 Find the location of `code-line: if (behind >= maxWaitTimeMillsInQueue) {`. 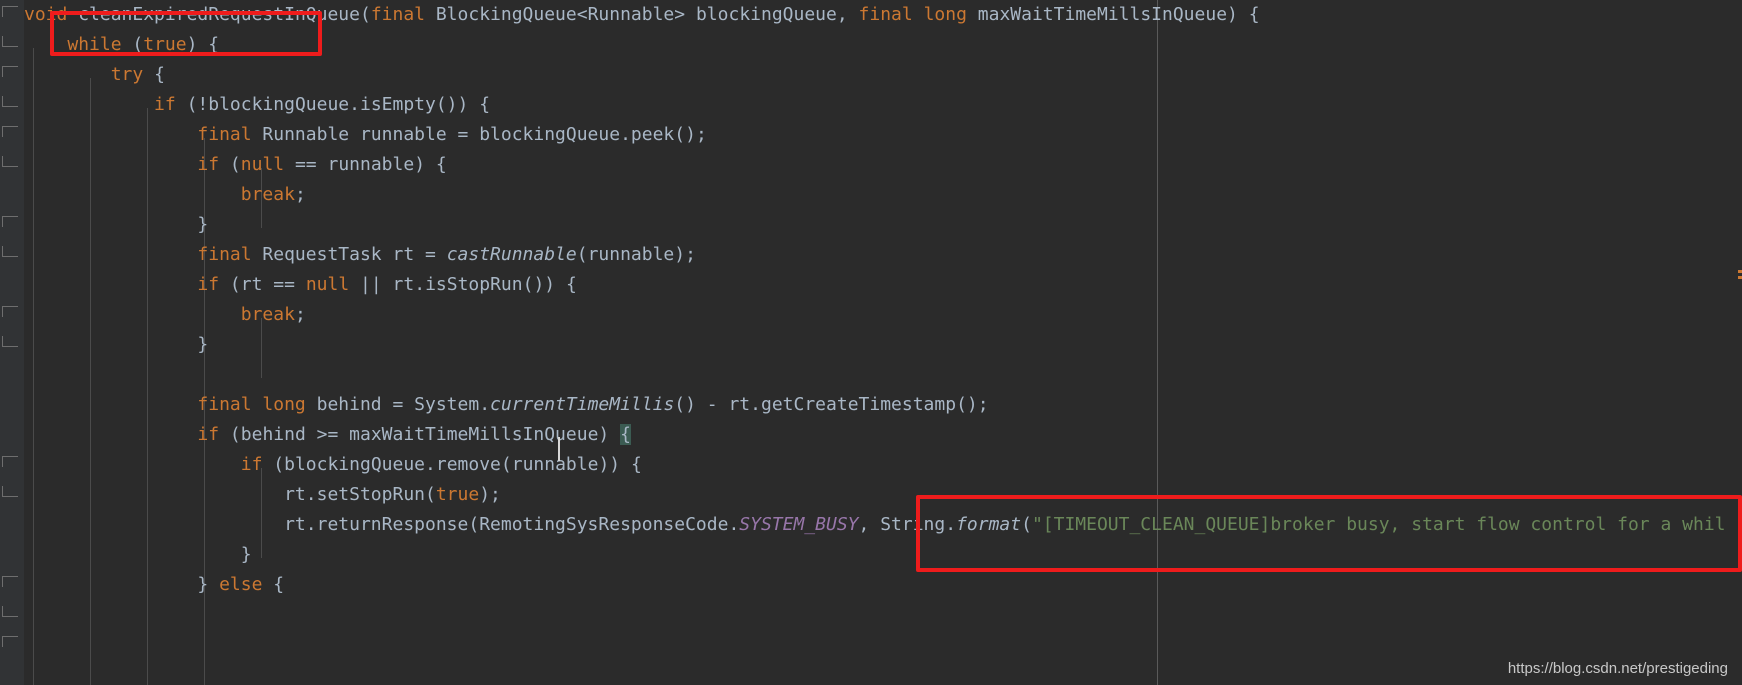

code-line: if (behind >= maxWaitTimeMillsInQueue) { is located at coordinates (875, 435).